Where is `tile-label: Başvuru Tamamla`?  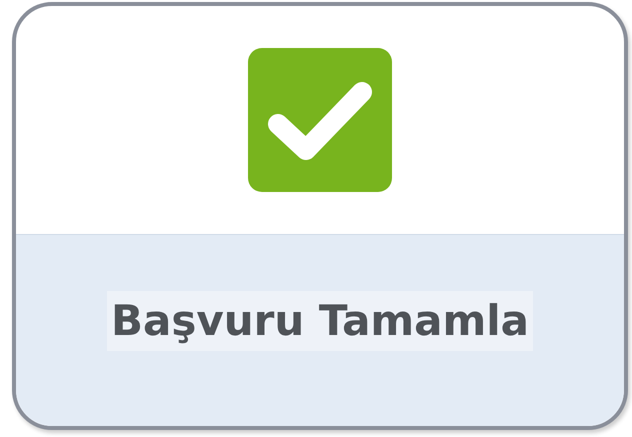 tile-label: Başvuru Tamamla is located at coordinates (320, 320).